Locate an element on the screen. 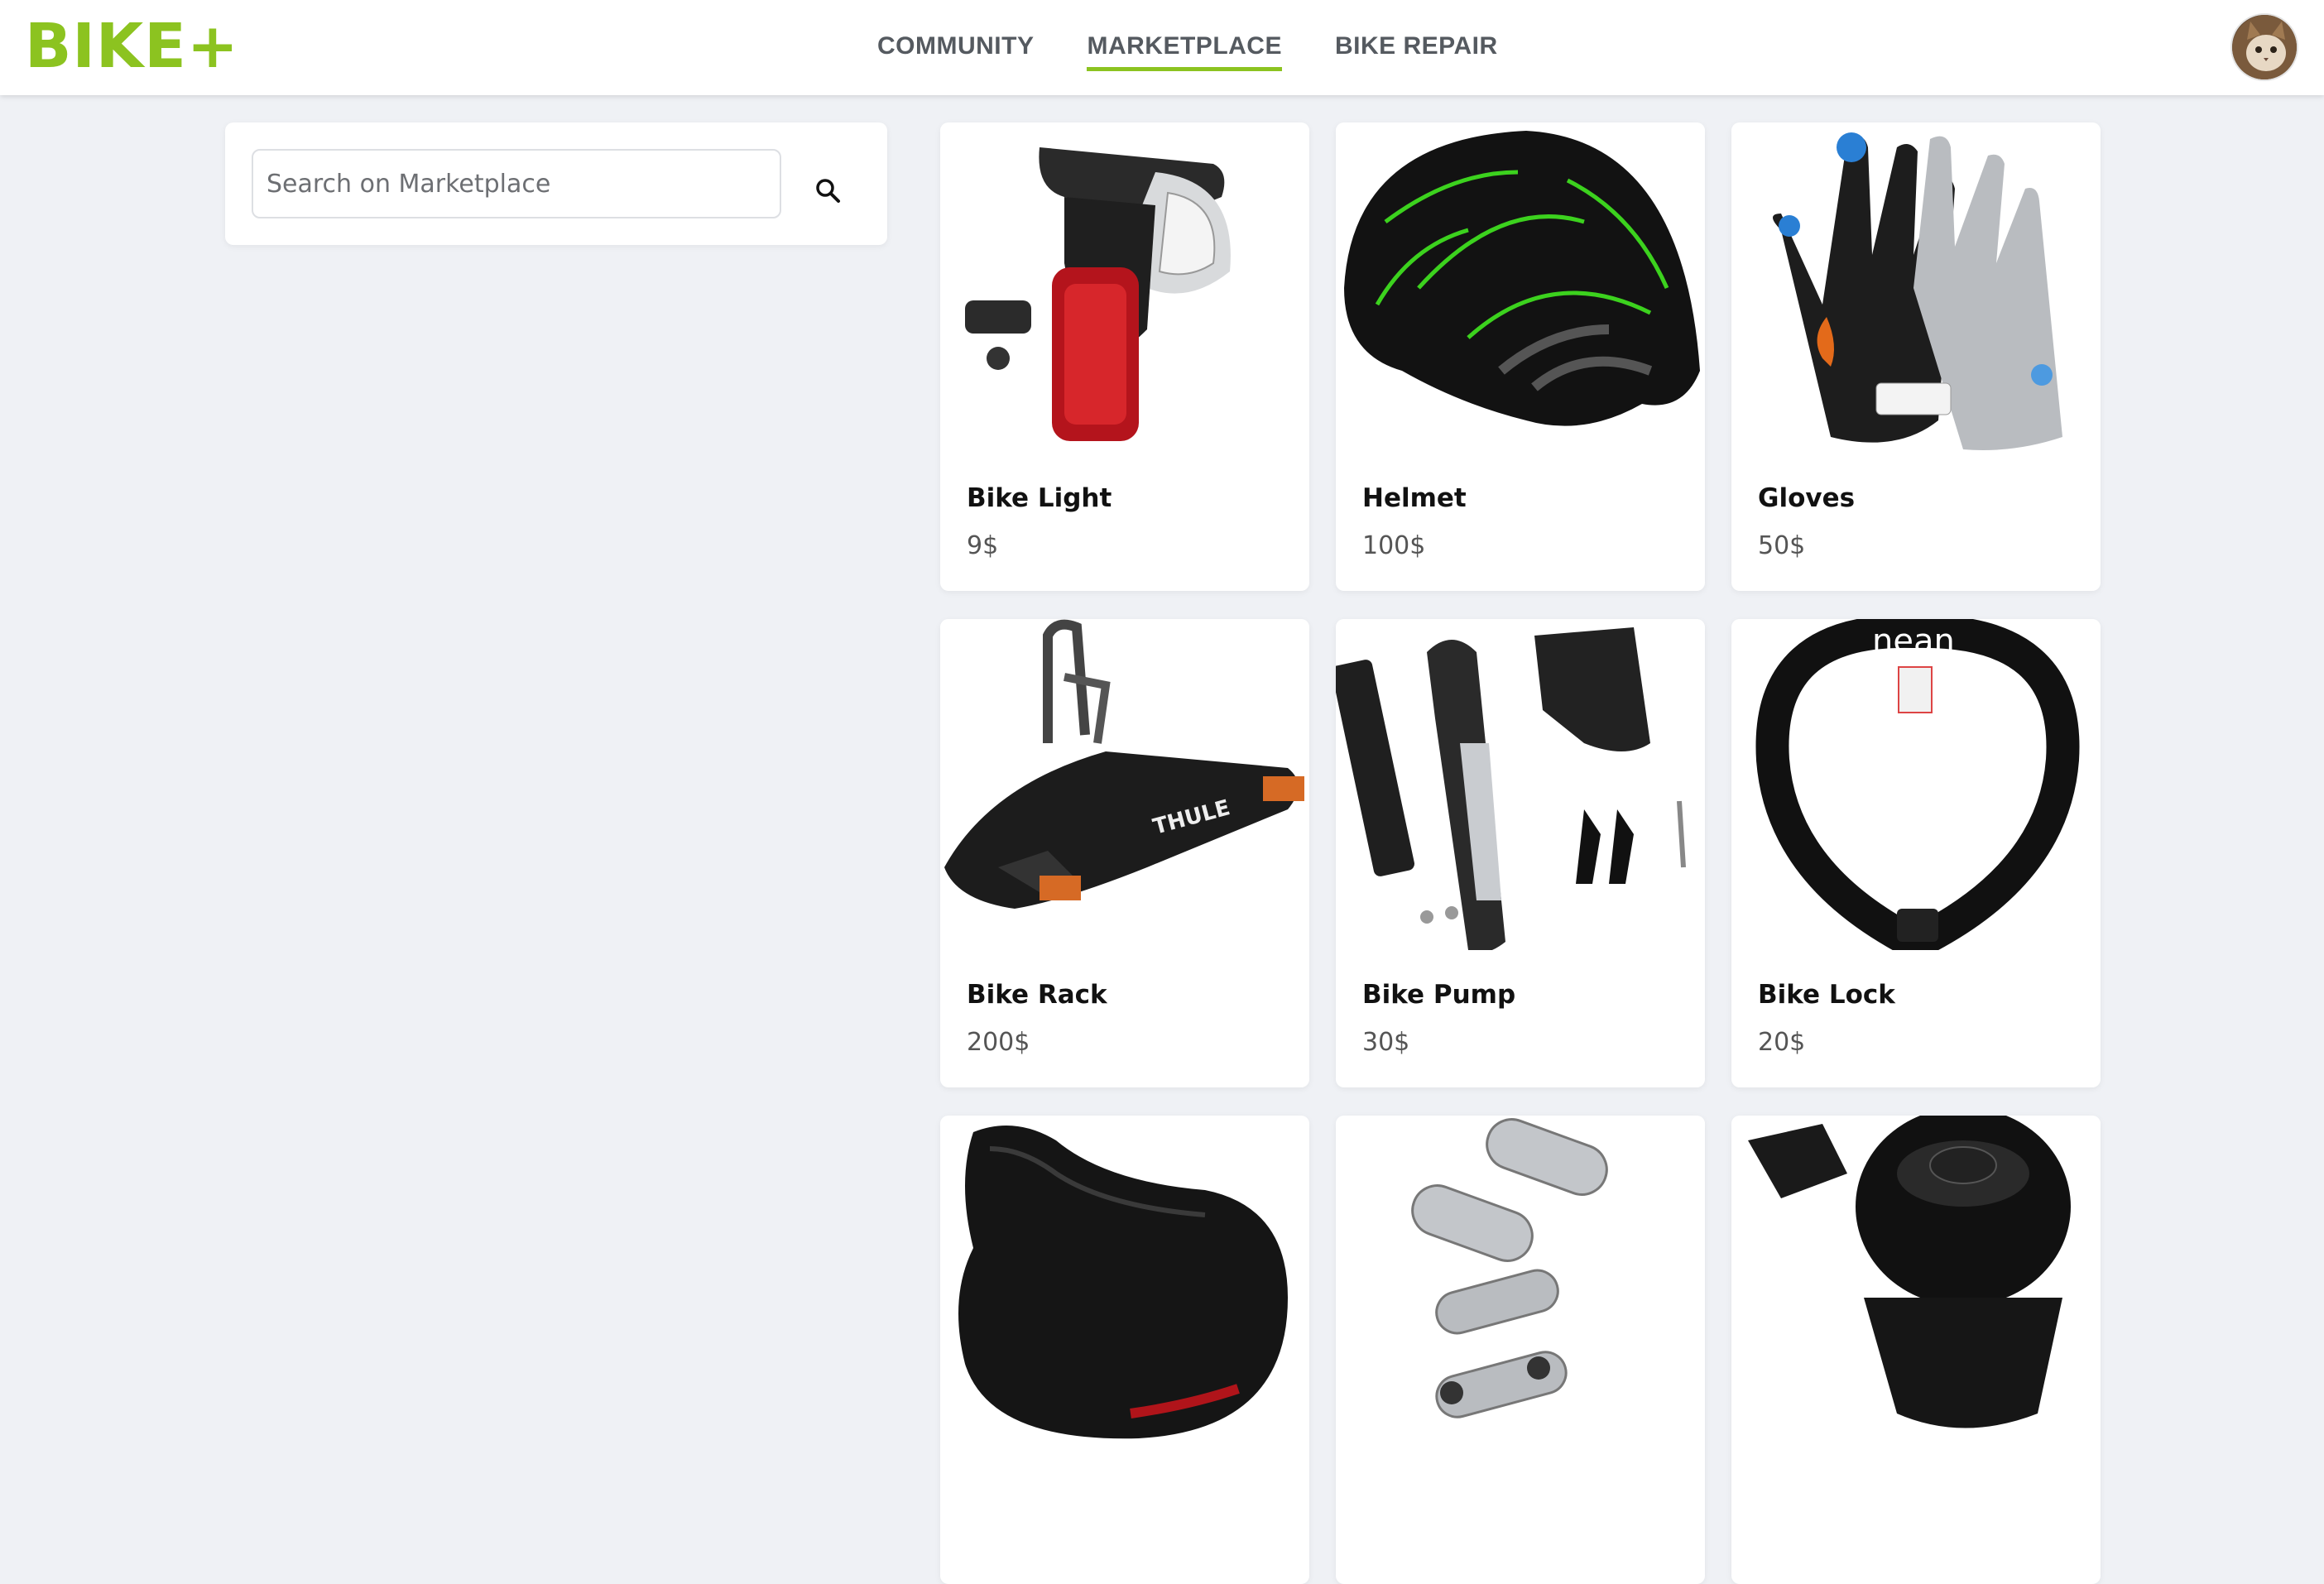 The width and height of the screenshot is (2324, 1584). bike-light-photo is located at coordinates (1124, 288).